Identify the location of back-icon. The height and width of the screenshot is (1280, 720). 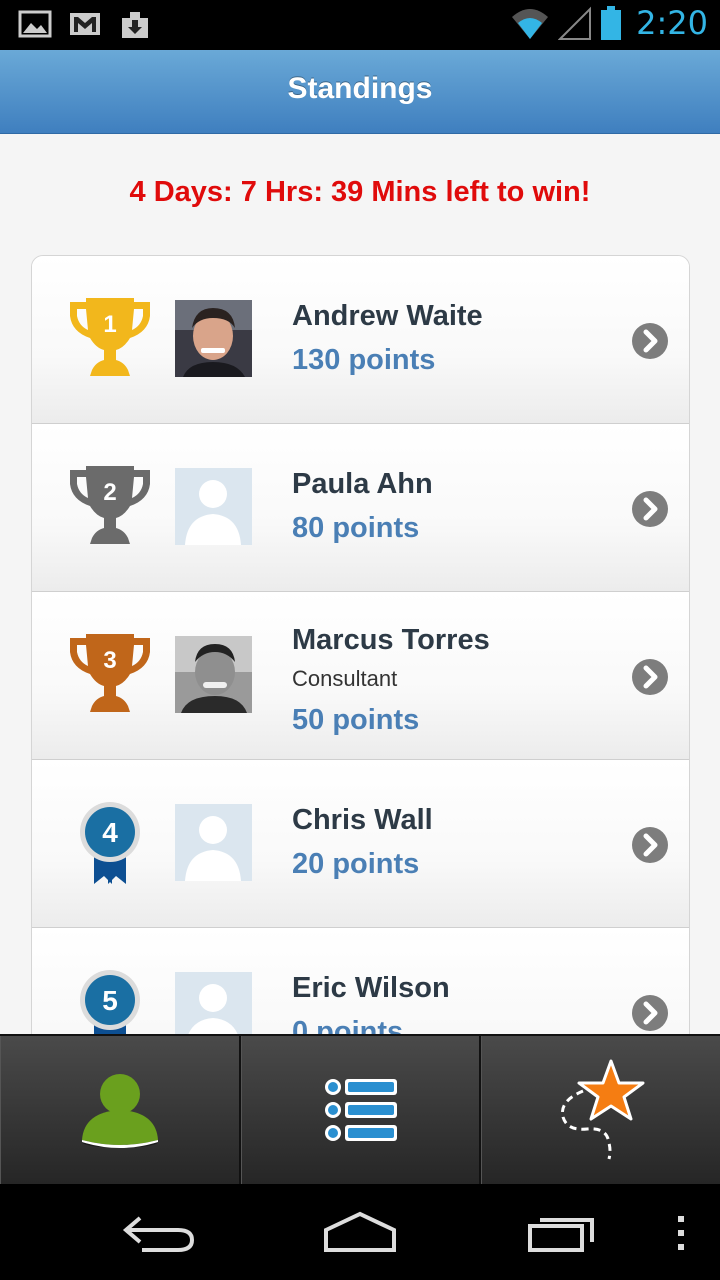
(160, 1232).